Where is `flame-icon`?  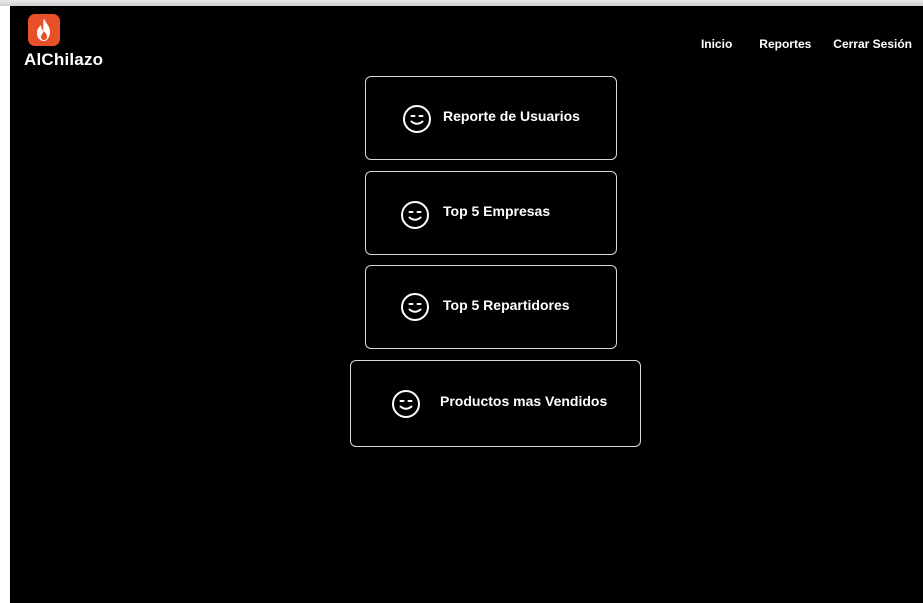
flame-icon is located at coordinates (44, 30).